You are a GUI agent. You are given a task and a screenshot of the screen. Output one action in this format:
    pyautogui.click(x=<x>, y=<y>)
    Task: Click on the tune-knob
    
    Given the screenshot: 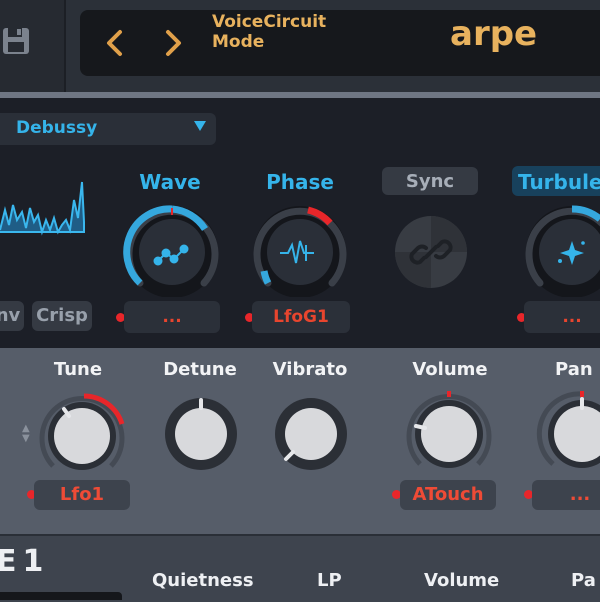 What is the action you would take?
    pyautogui.click(x=82, y=436)
    